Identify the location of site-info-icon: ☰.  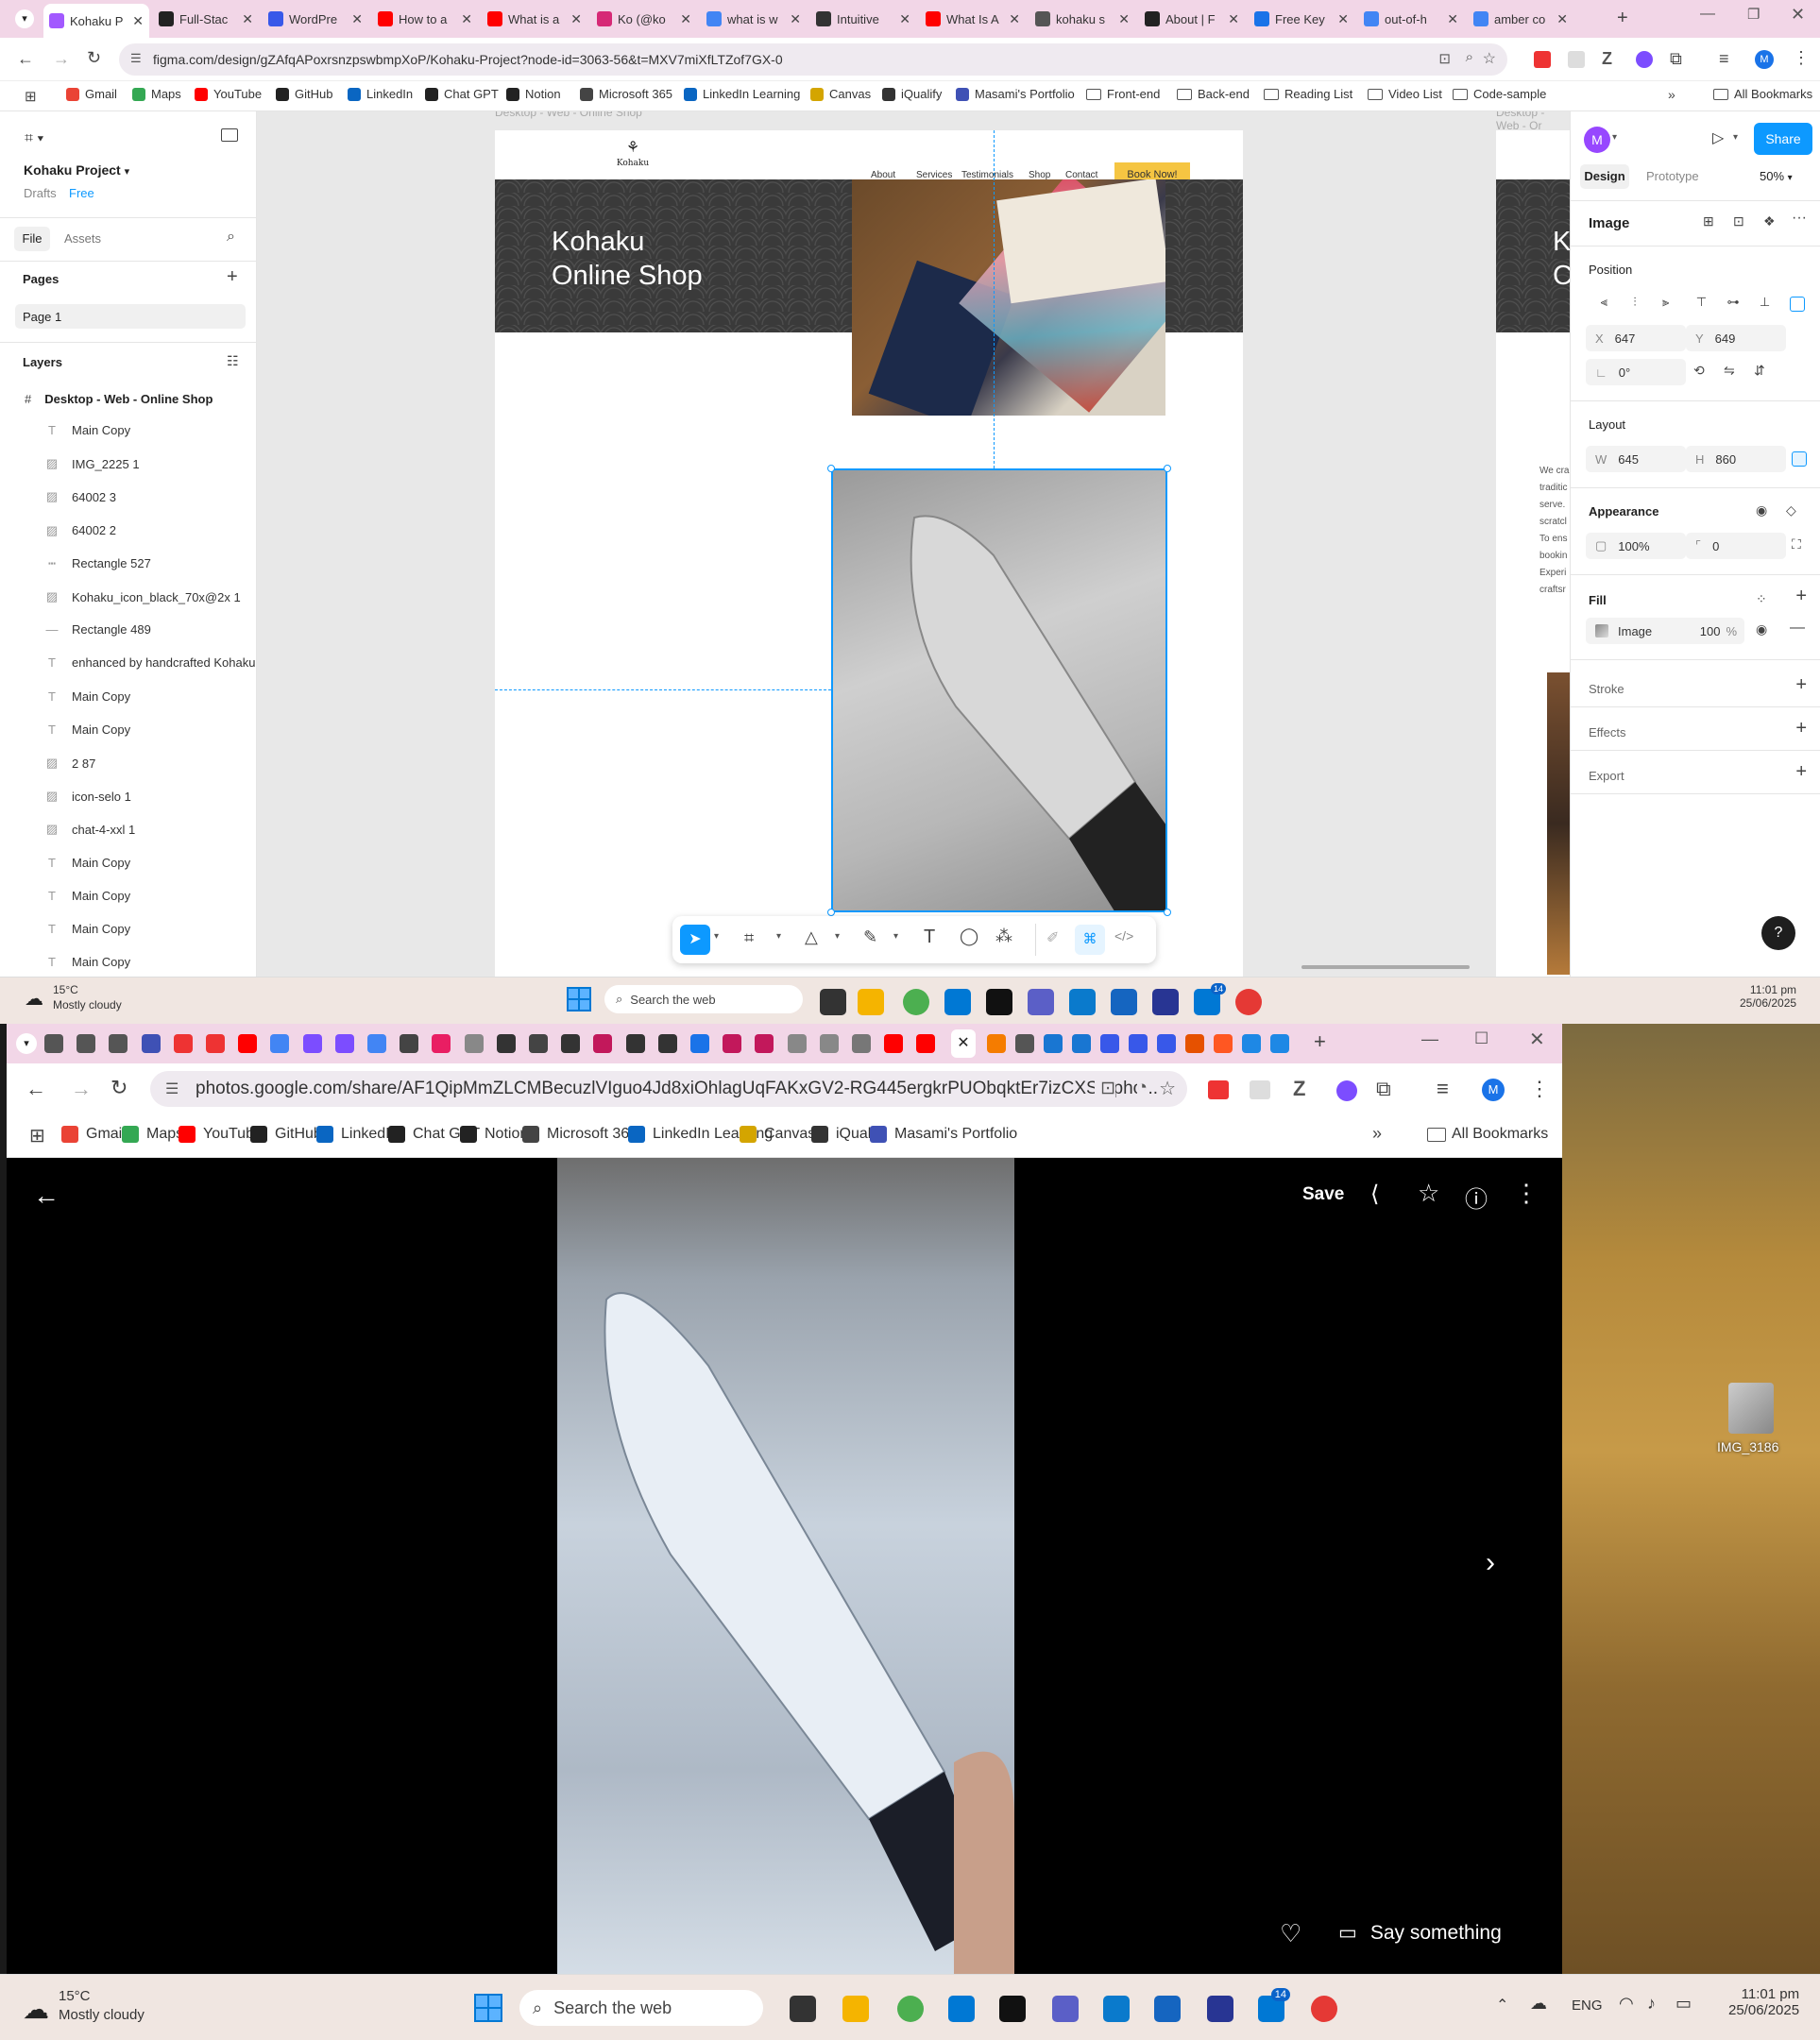
(172, 1089).